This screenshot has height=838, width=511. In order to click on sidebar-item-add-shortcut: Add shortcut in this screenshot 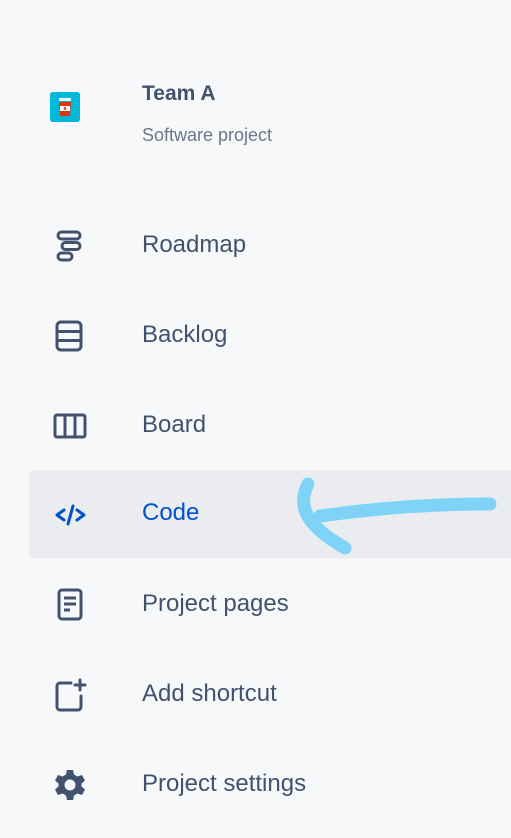, I will do `click(270, 695)`.